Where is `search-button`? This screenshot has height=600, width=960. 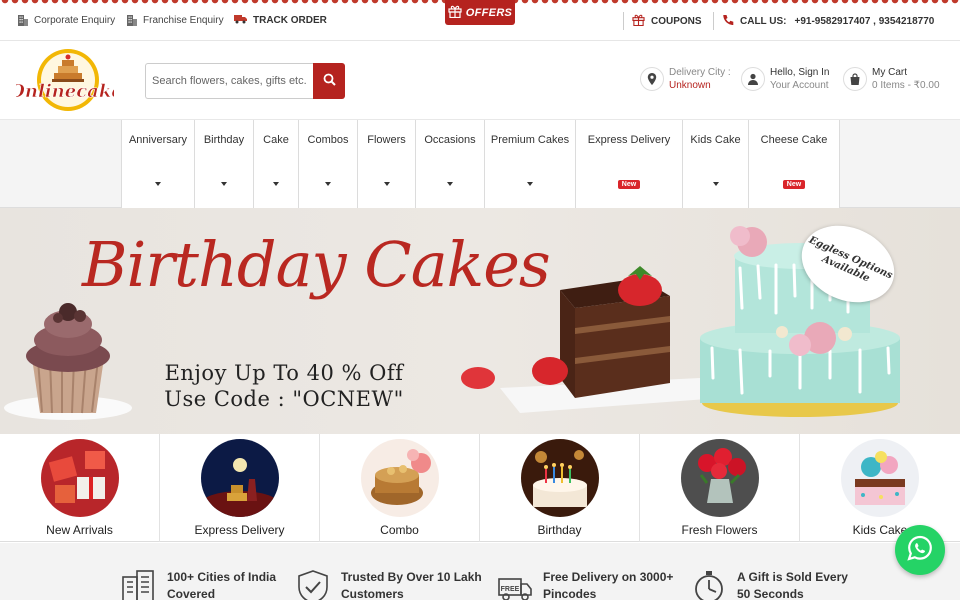 search-button is located at coordinates (329, 81).